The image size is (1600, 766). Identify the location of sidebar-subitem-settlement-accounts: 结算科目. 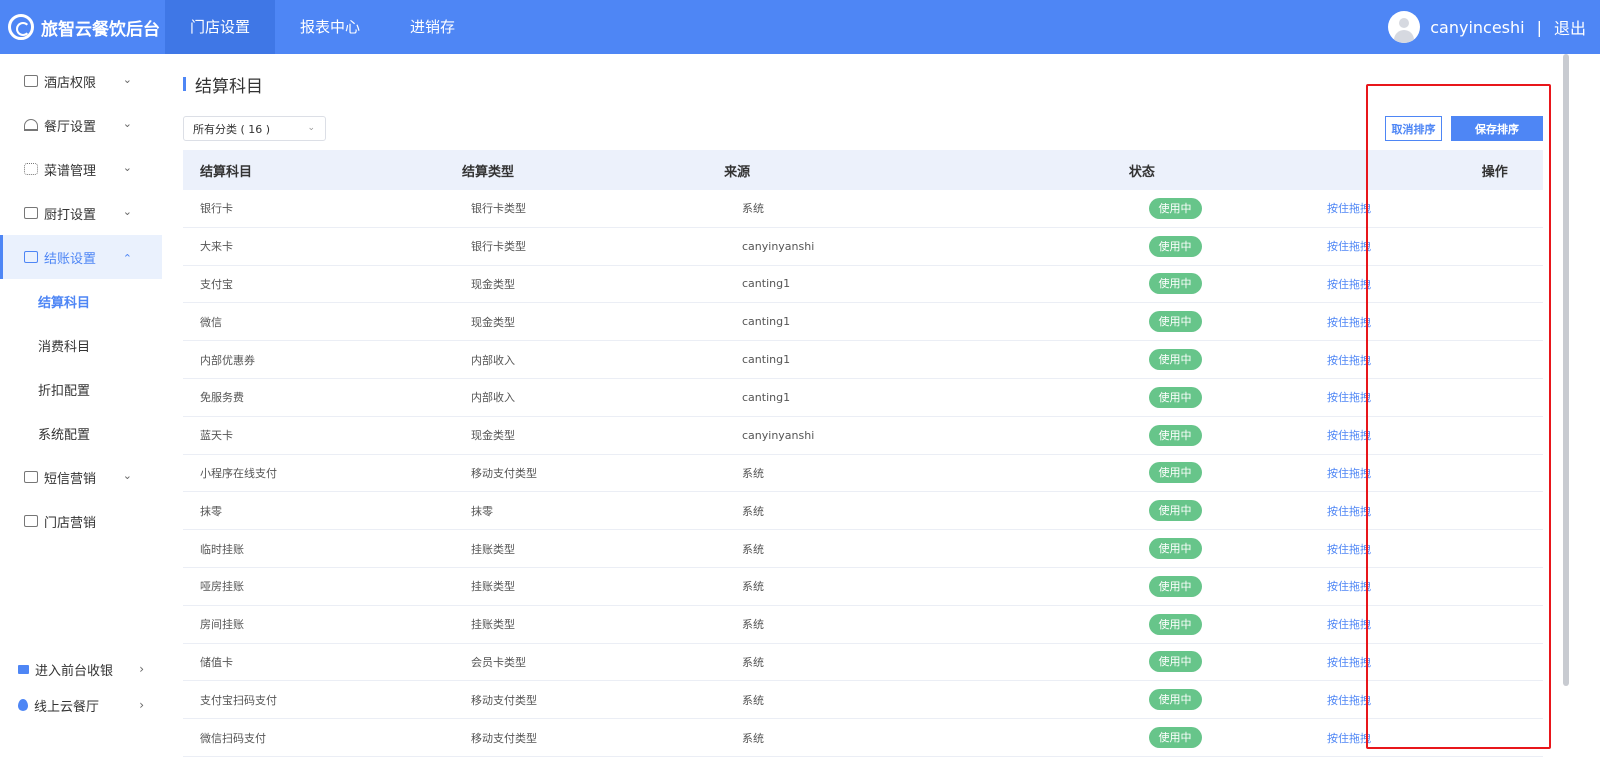
(81, 301).